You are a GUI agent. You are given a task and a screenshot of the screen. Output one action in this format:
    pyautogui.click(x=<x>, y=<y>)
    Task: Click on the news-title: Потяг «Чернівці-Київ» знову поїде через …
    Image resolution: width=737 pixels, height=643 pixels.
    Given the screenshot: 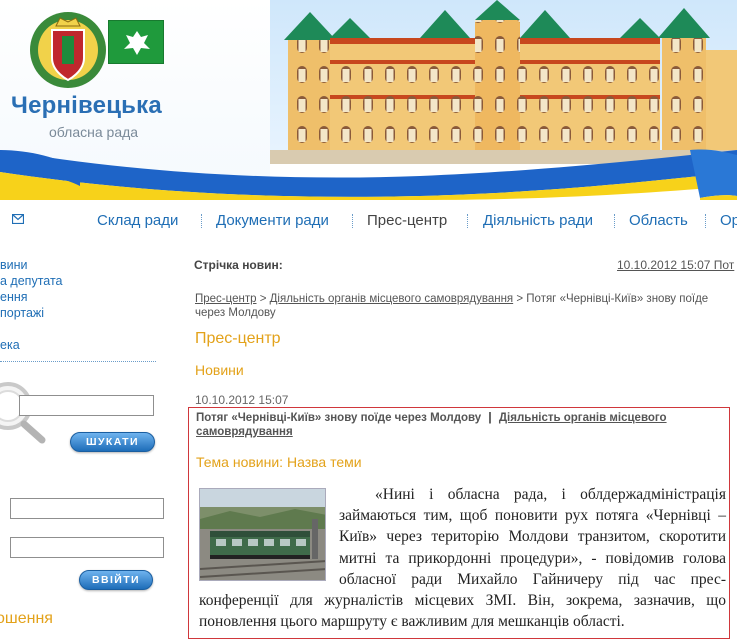 What is the action you would take?
    pyautogui.click(x=339, y=418)
    